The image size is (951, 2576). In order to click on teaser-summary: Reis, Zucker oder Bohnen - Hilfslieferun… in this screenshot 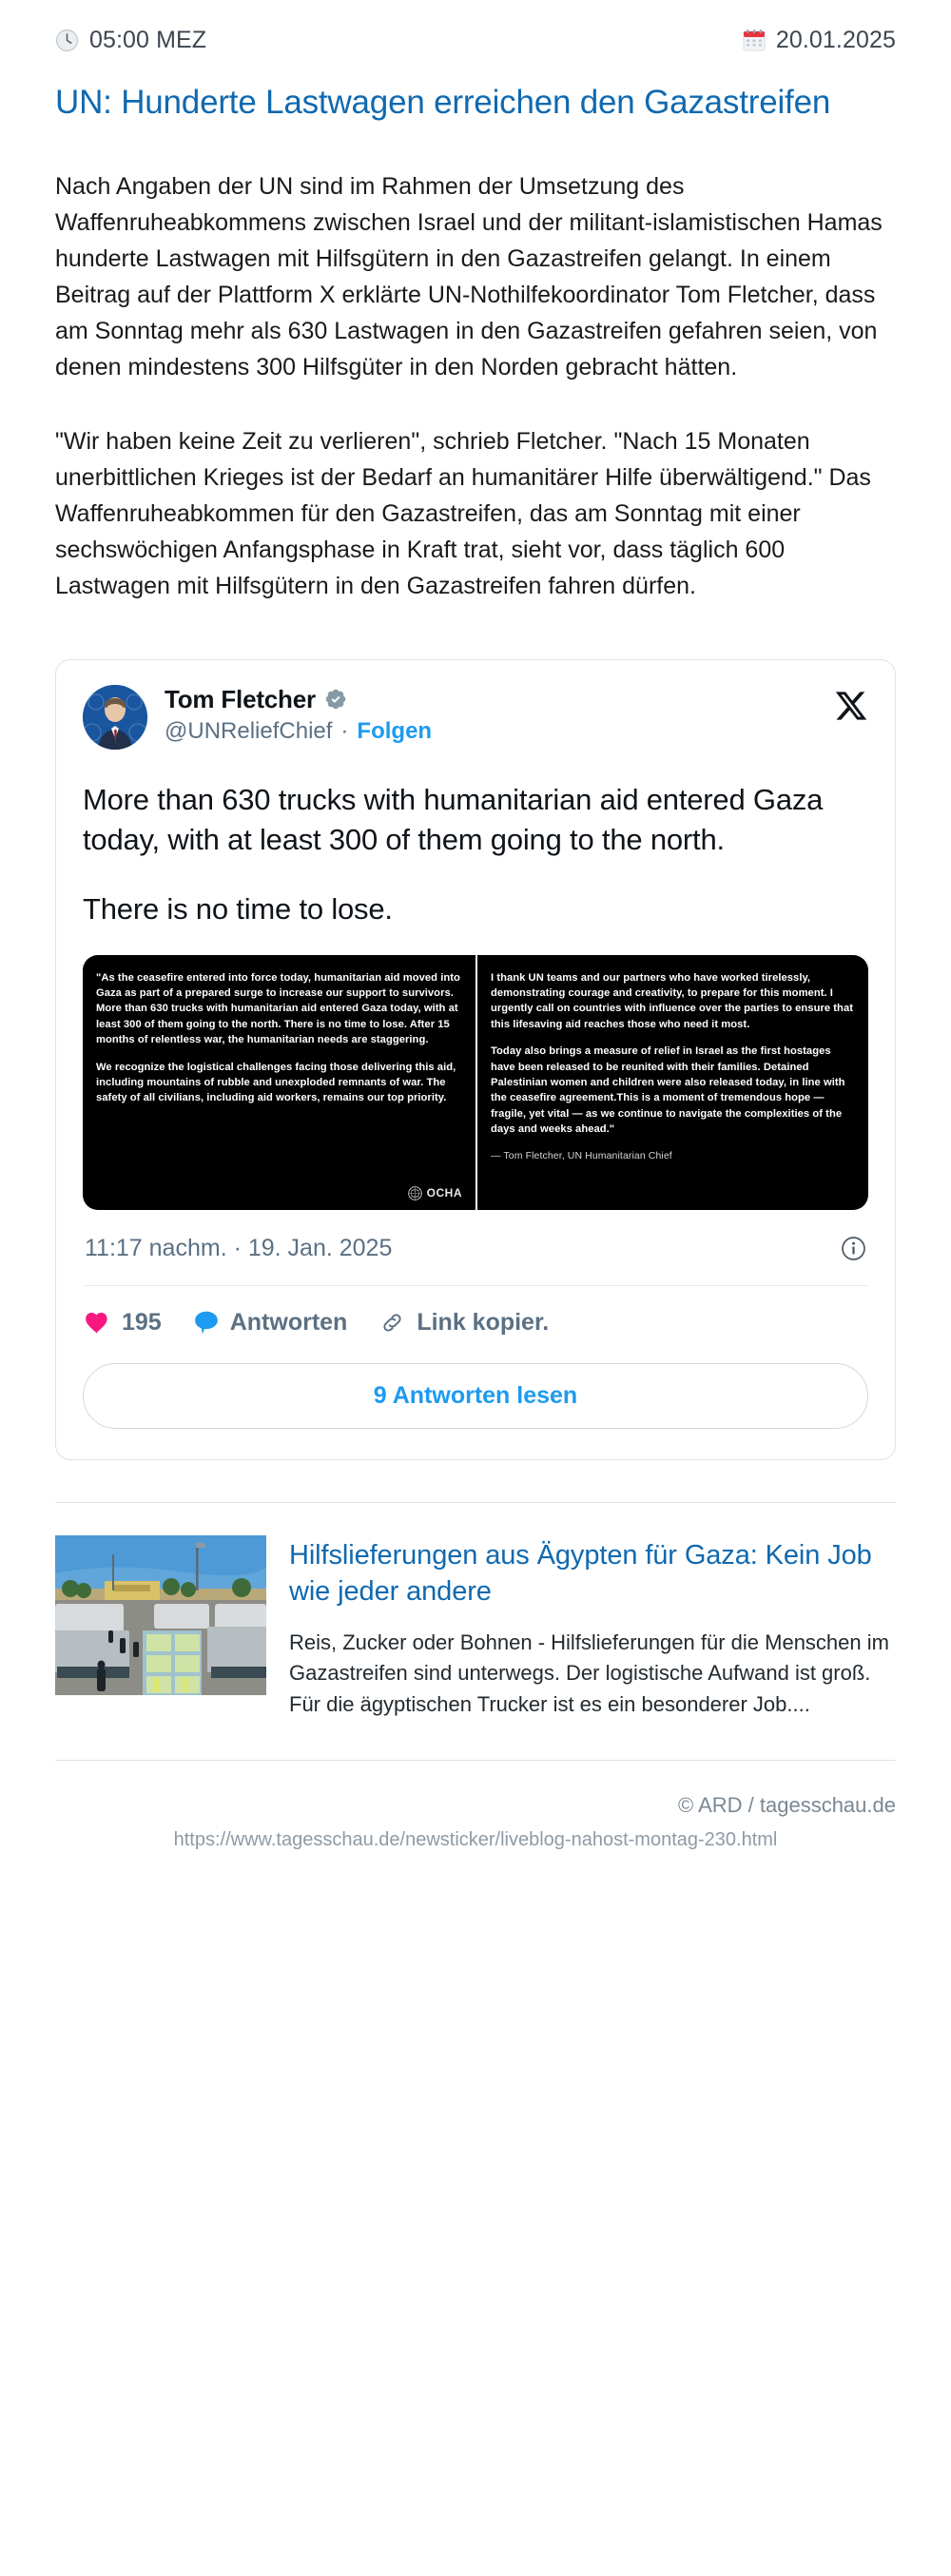, I will do `click(589, 1673)`.